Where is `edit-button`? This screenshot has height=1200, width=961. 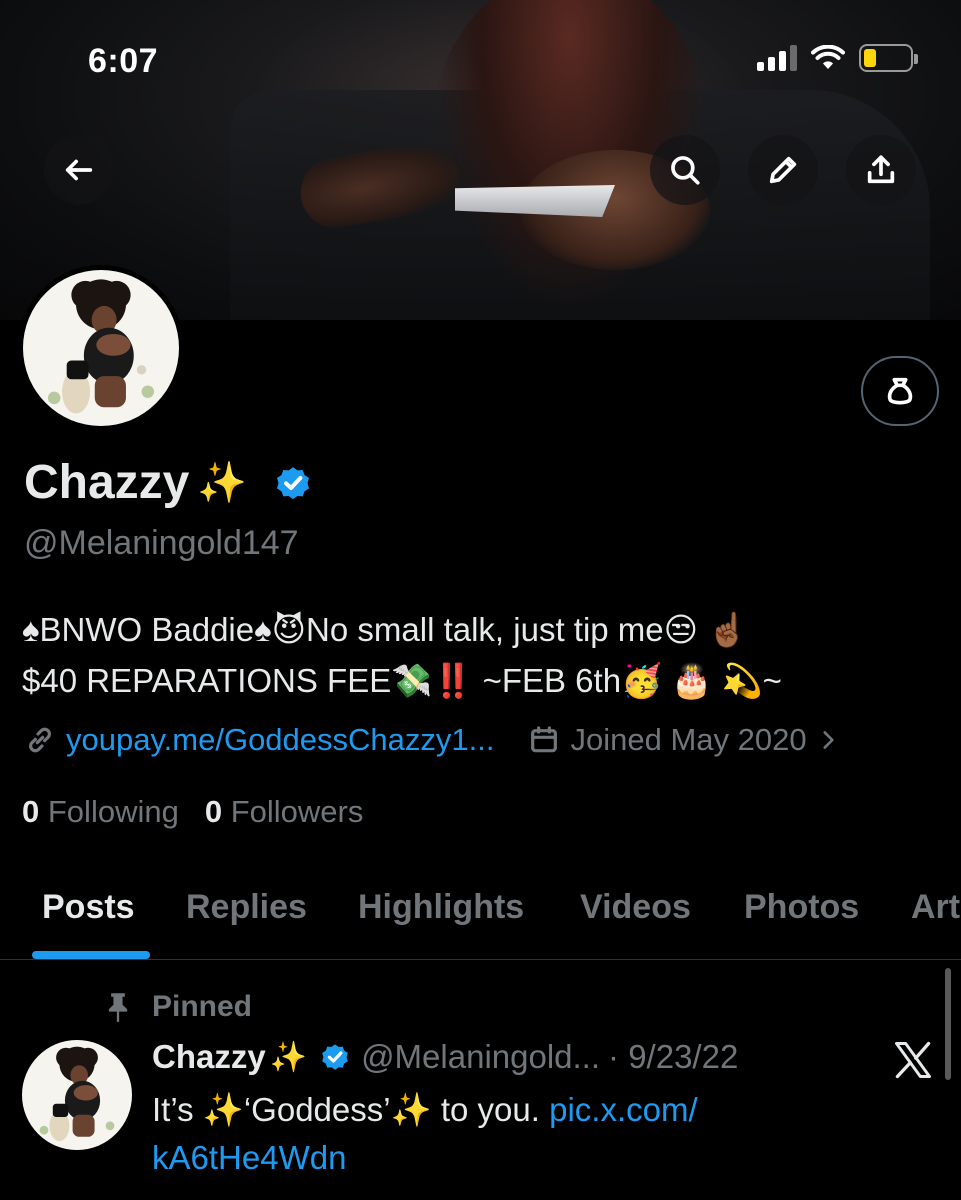
edit-button is located at coordinates (783, 170).